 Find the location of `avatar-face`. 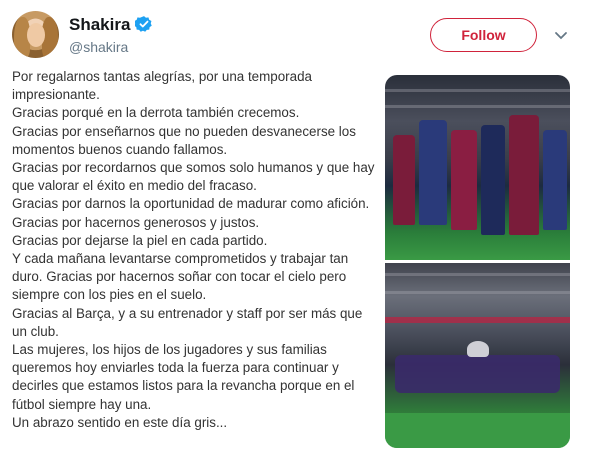

avatar-face is located at coordinates (36, 35).